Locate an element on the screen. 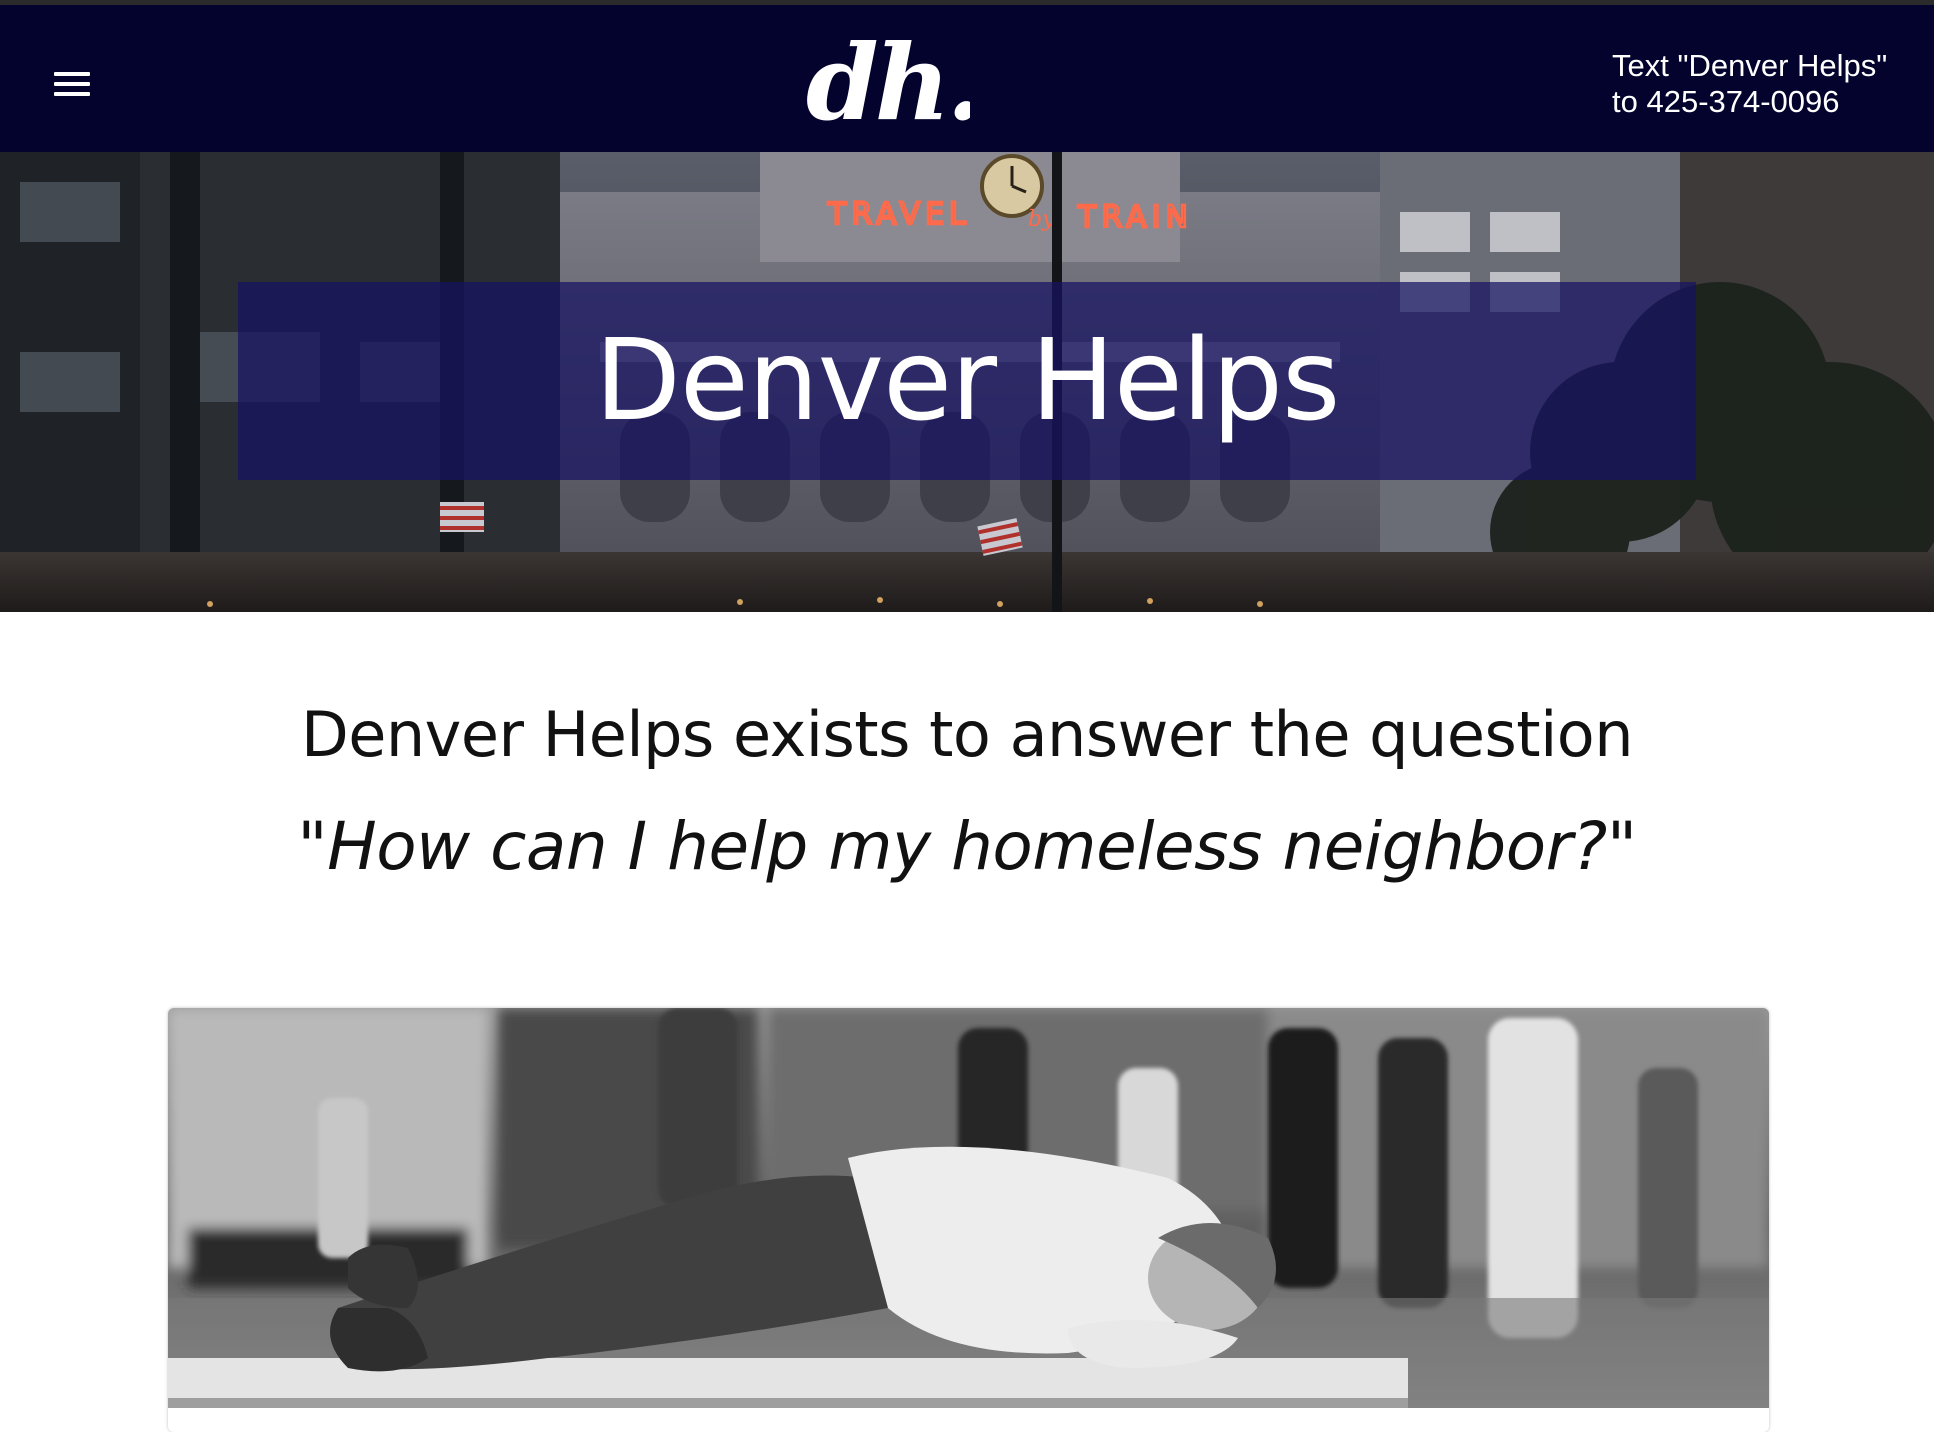  site-logo: dh. is located at coordinates (891, 82).